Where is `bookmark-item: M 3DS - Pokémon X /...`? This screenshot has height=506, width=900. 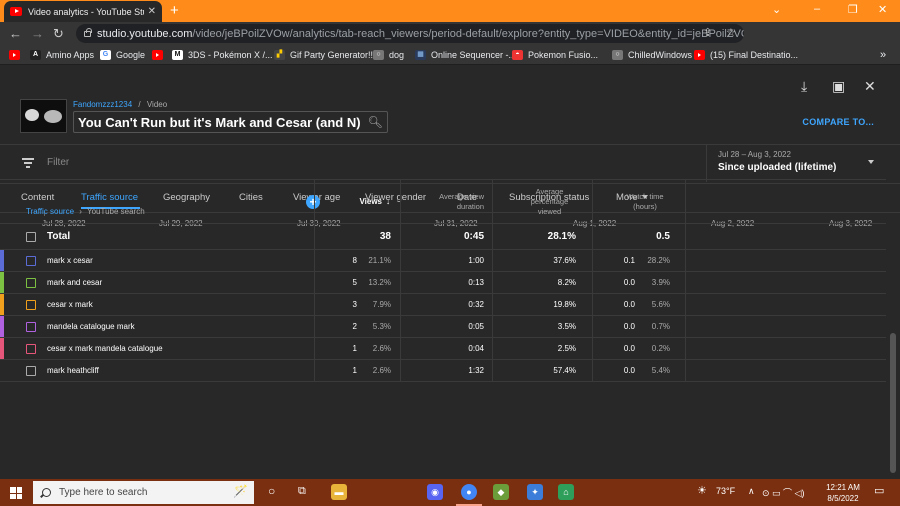 bookmark-item: M 3DS - Pokémon X /... is located at coordinates (222, 55).